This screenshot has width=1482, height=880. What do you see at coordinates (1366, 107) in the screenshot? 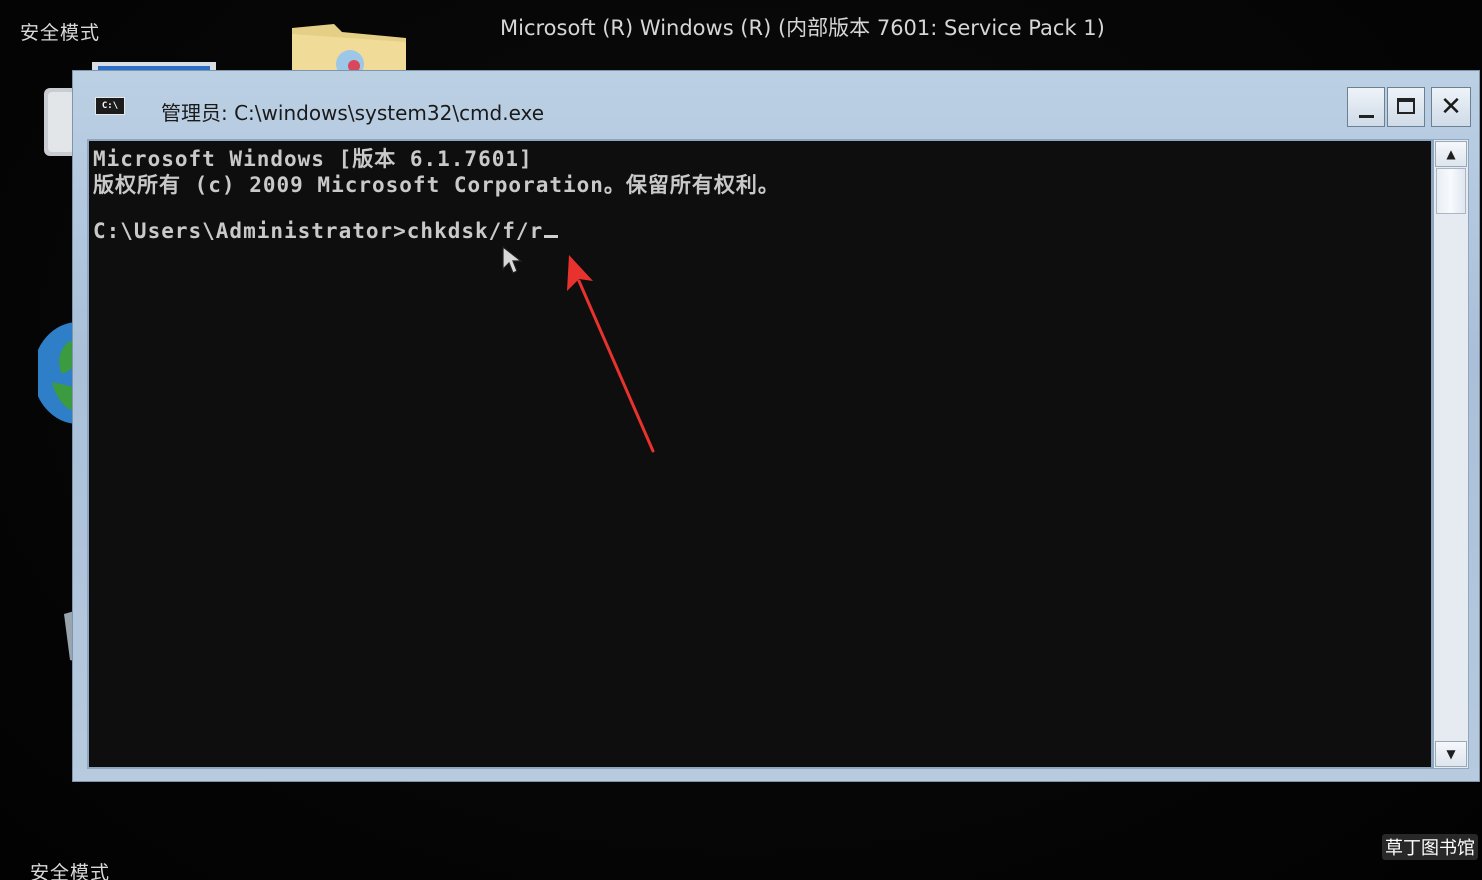
I see `minimize-button` at bounding box center [1366, 107].